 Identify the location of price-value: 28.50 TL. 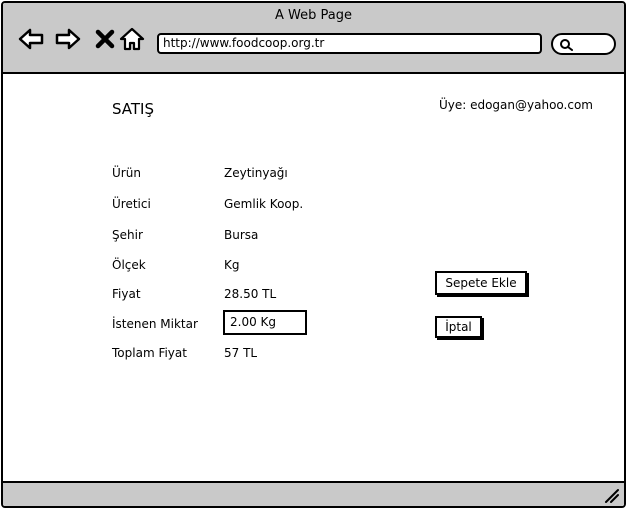
(250, 294).